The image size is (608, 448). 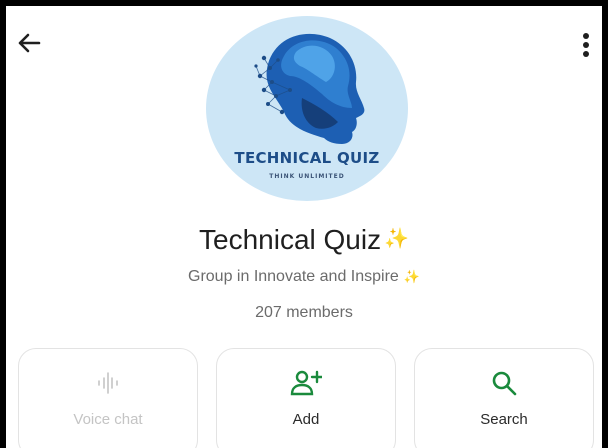 I want to click on voice-chat-button: Voice chat, so click(x=108, y=398).